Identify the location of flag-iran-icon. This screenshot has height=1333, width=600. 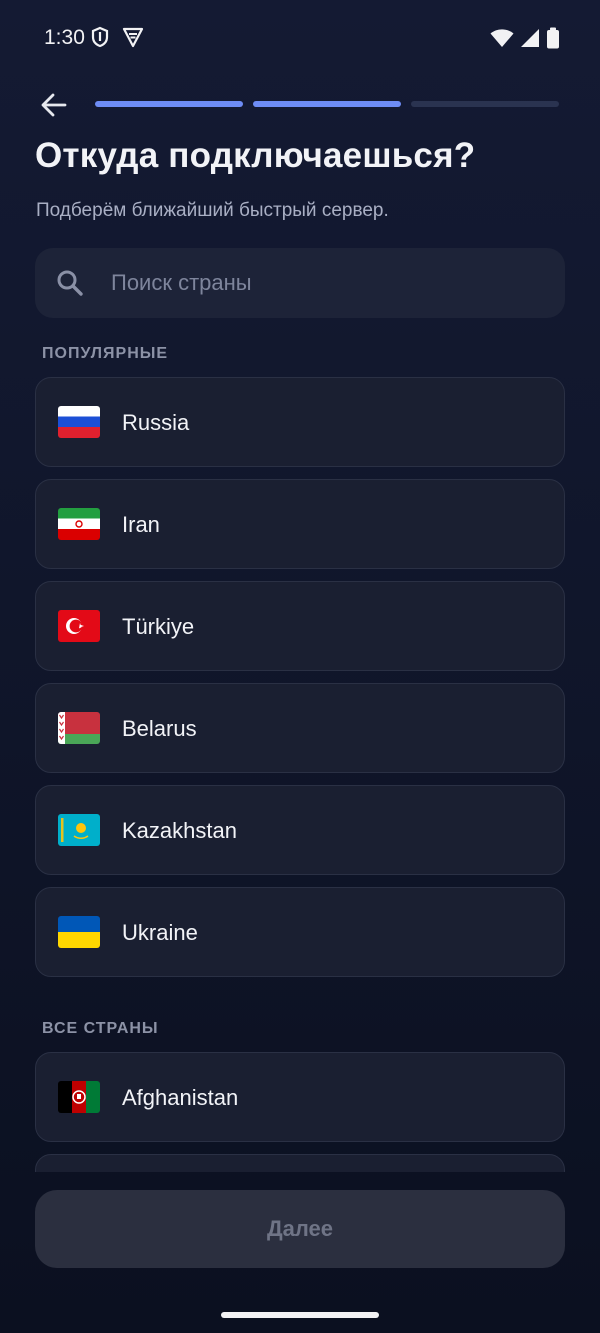
(79, 524).